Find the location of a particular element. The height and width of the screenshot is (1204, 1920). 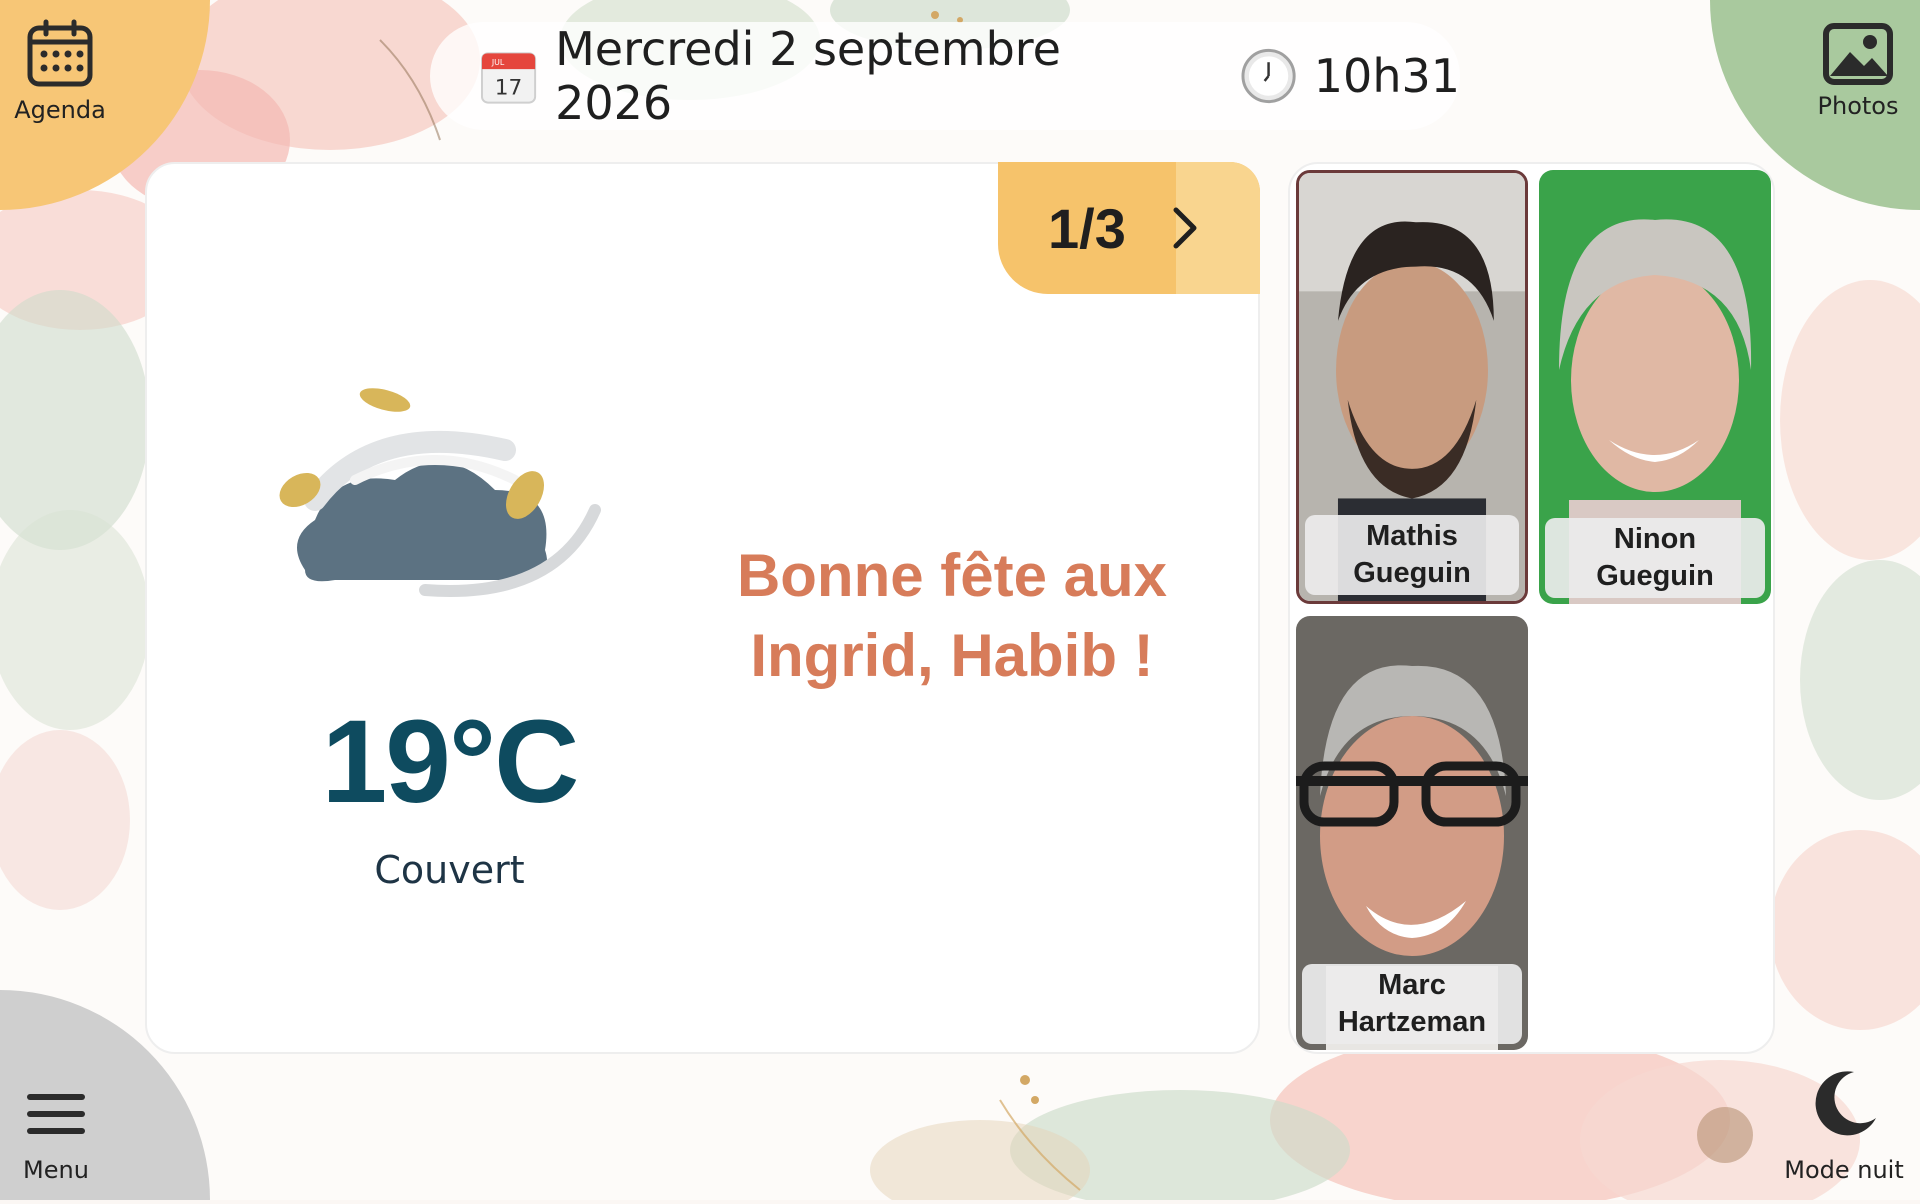

menu-label: Menu is located at coordinates (56, 1170).